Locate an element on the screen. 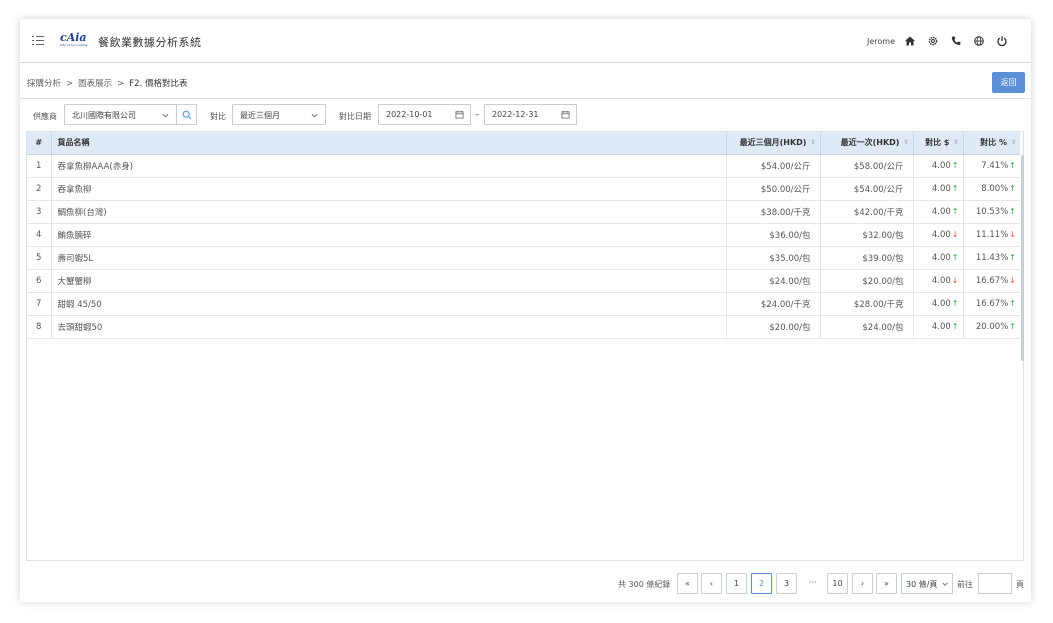 The height and width of the screenshot is (623, 1053). diff-pct-cell: 10.53%↑ is located at coordinates (991, 212).